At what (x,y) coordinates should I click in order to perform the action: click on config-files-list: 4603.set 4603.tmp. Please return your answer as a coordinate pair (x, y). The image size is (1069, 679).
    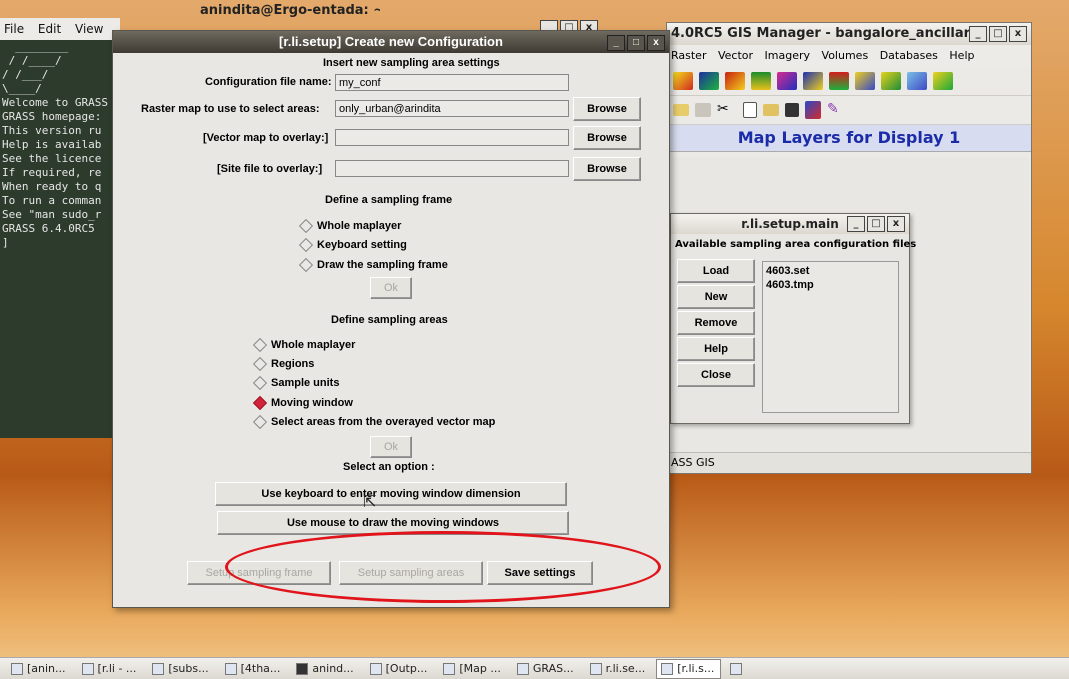
    Looking at the image, I should click on (830, 337).